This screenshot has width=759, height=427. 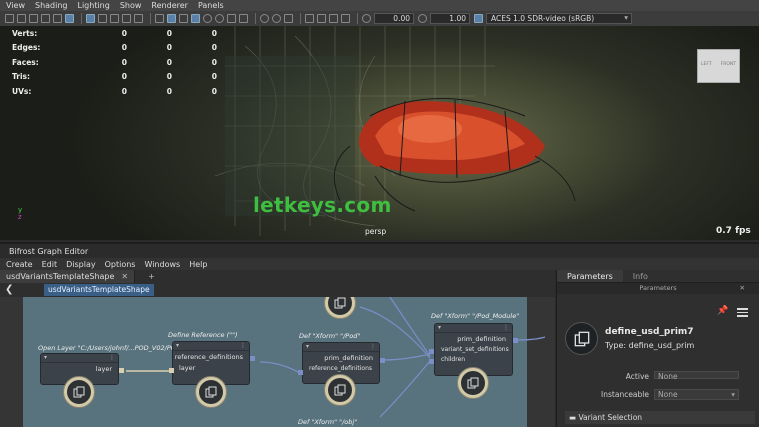 What do you see at coordinates (69, 18) in the screenshot?
I see `grease-pencil-icon` at bounding box center [69, 18].